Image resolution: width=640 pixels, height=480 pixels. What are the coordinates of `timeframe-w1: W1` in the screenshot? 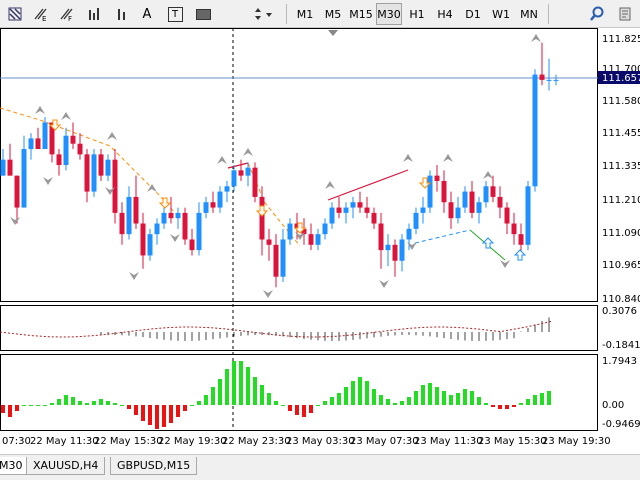 It's located at (501, 14).